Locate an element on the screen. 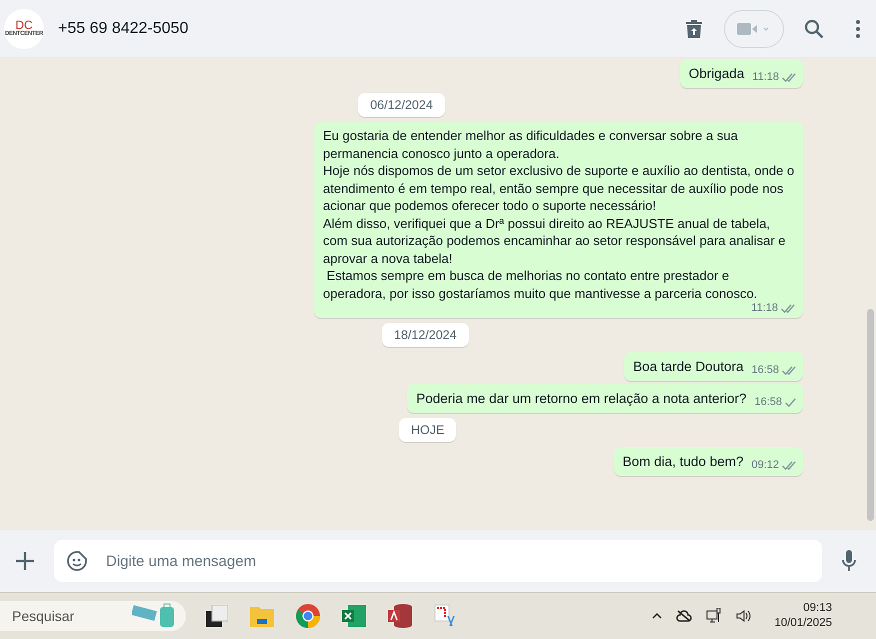 The height and width of the screenshot is (639, 876). microphone-icon is located at coordinates (849, 561).